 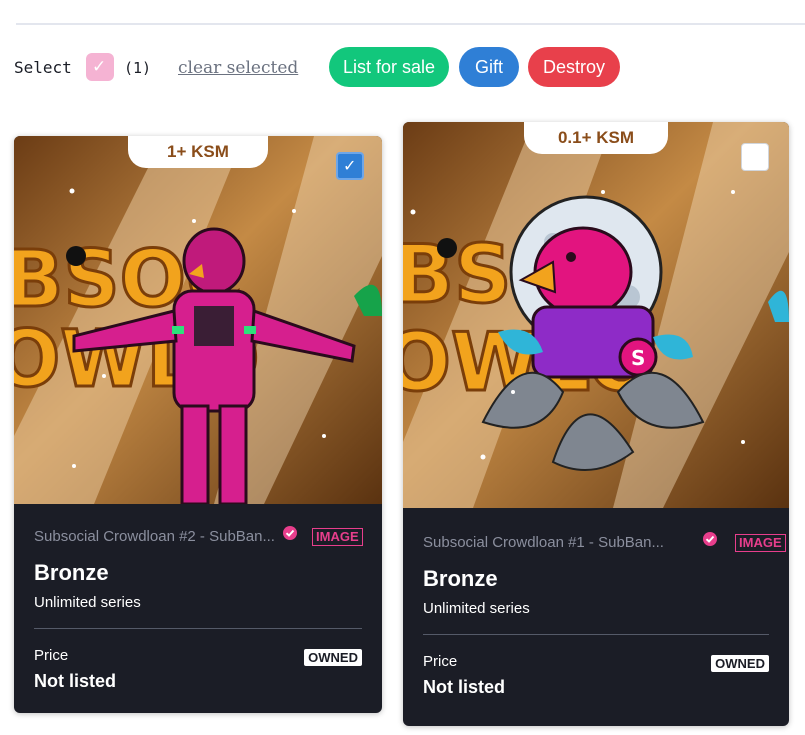 What do you see at coordinates (410, 24) in the screenshot?
I see `header-divider` at bounding box center [410, 24].